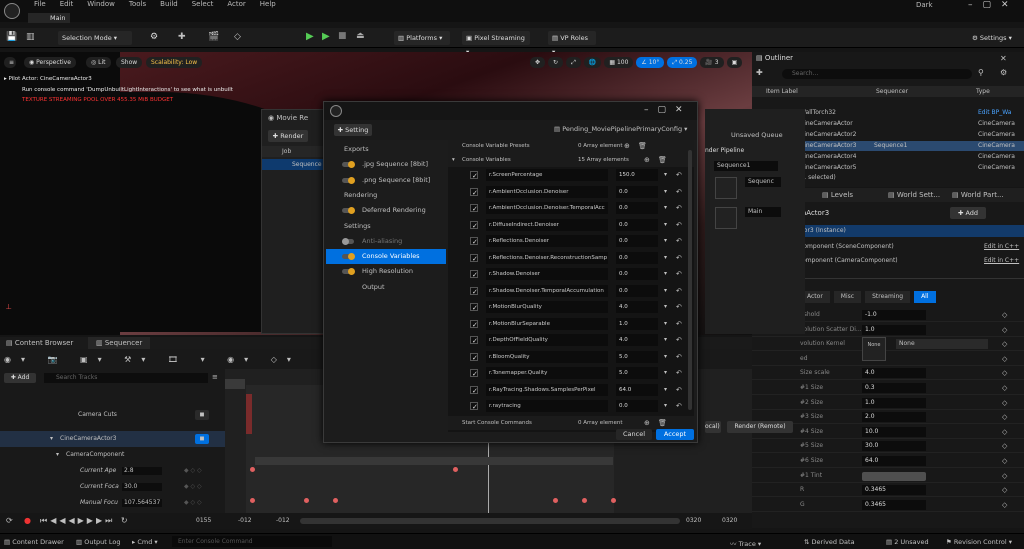 The image size is (1024, 549). I want to click on viewport-menu-icon: ≡, so click(10, 62).